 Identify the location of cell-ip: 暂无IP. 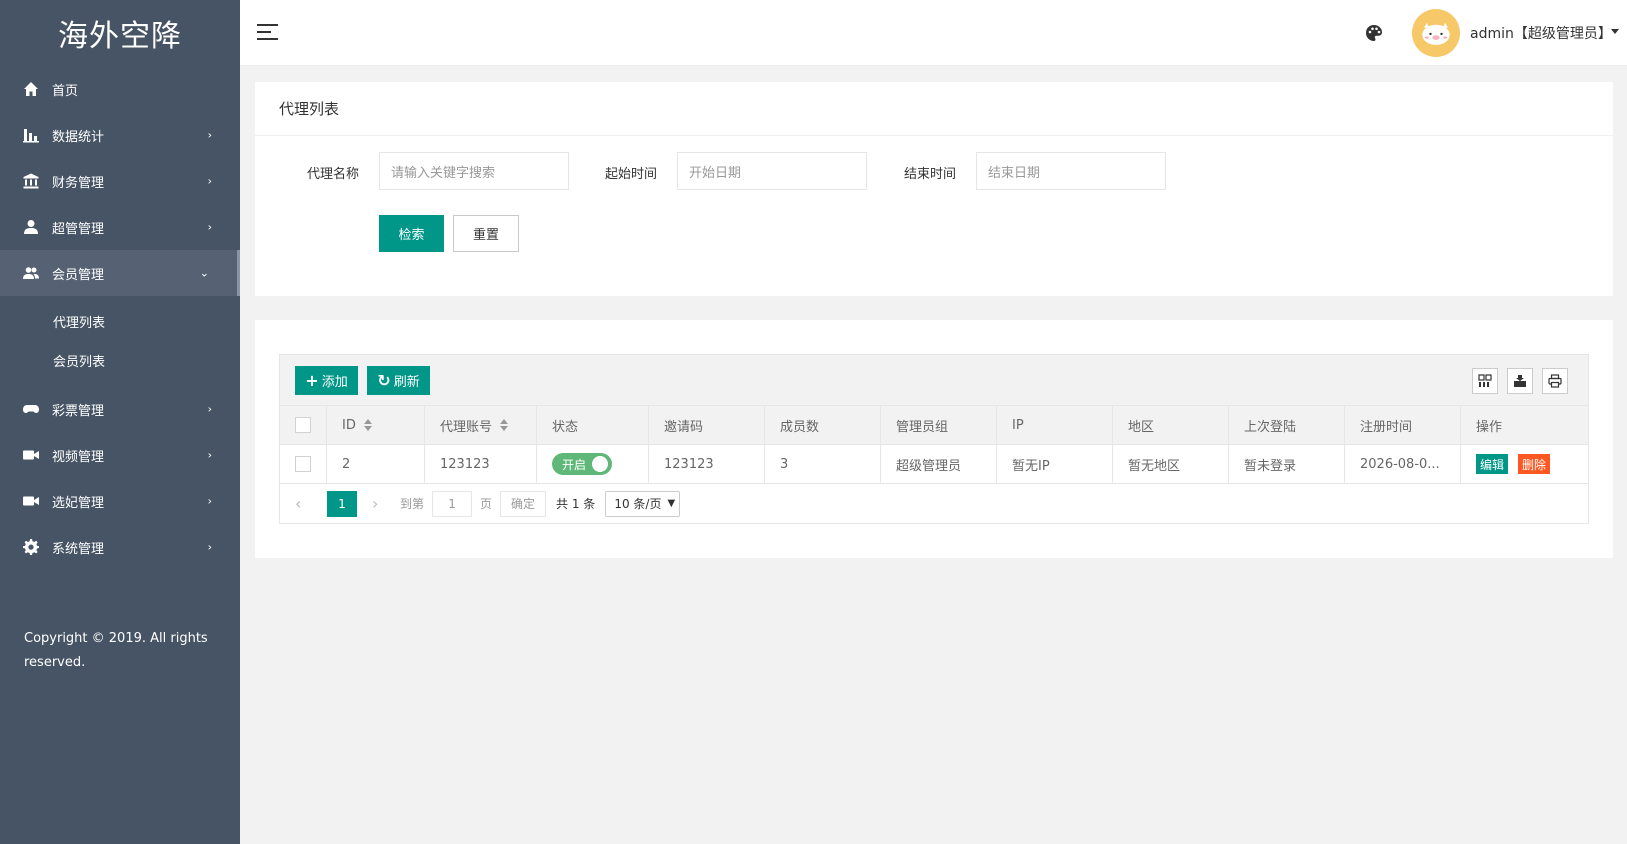
(1055, 464).